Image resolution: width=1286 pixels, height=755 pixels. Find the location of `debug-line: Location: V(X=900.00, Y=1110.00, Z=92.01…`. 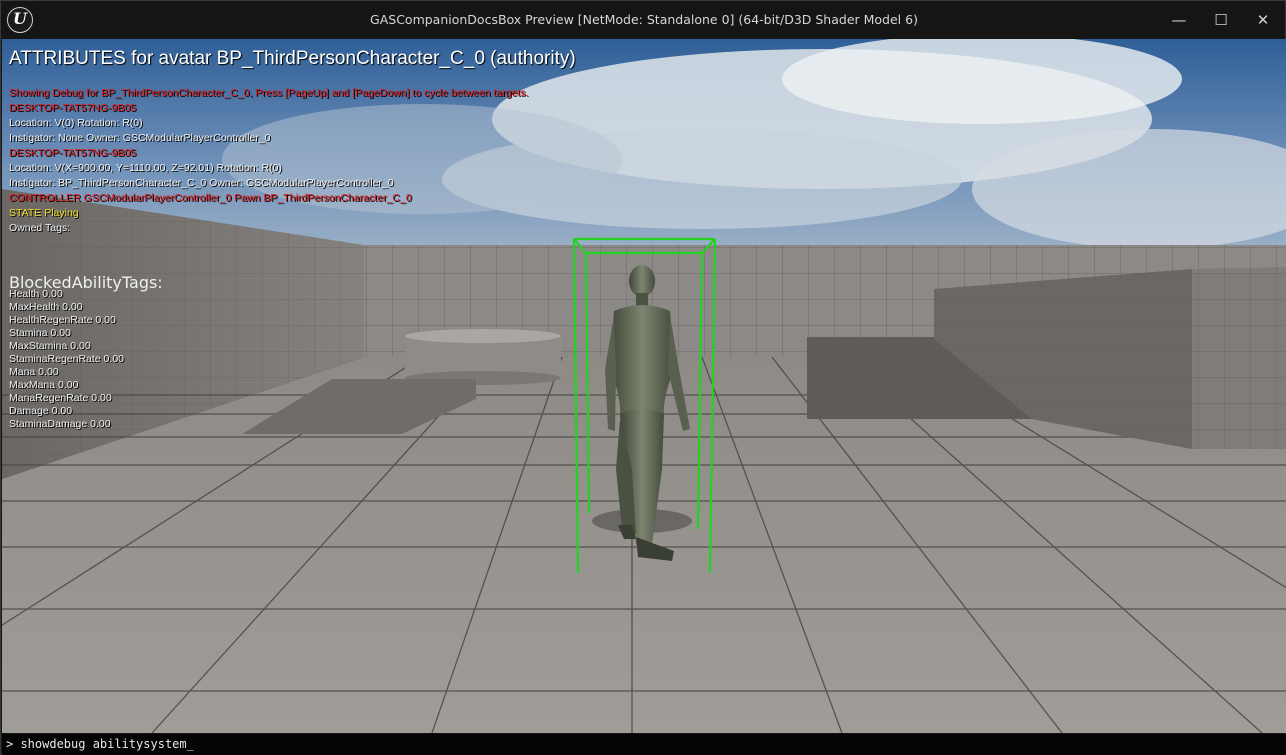

debug-line: Location: V(X=900.00, Y=1110.00, Z=92.01… is located at coordinates (145, 168).